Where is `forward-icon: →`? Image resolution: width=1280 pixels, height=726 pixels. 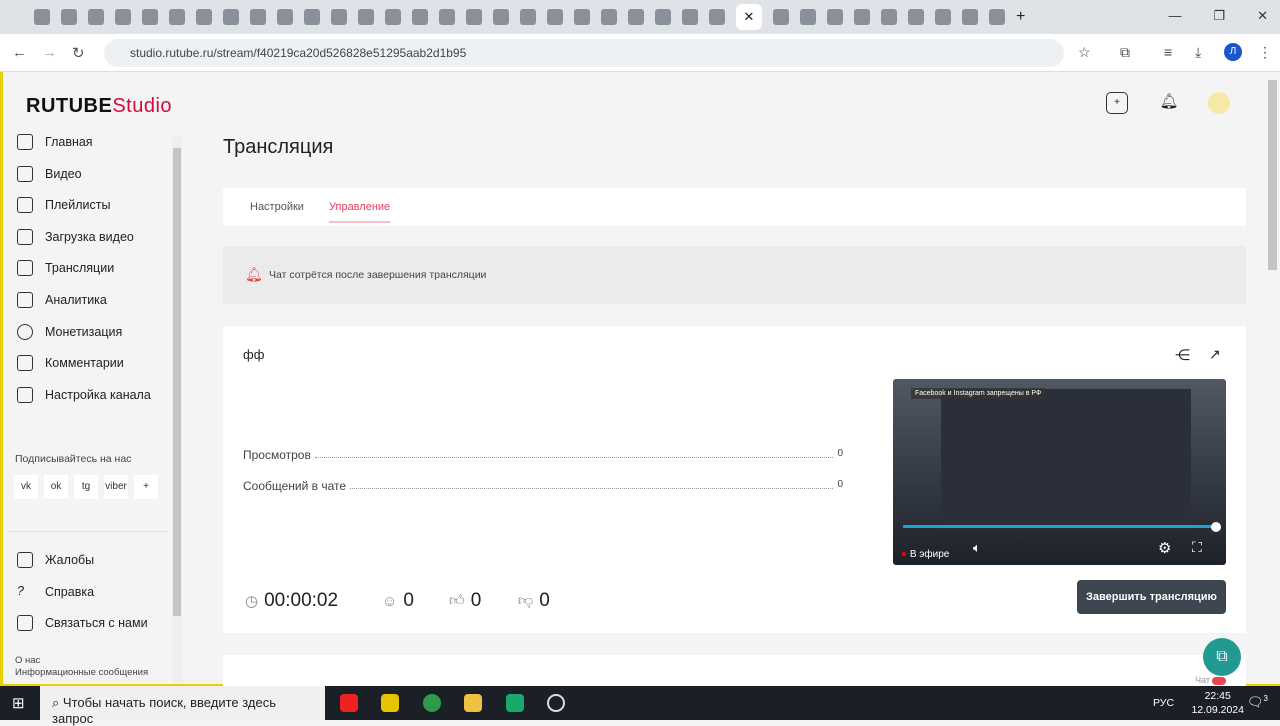
forward-icon: → is located at coordinates (49, 52).